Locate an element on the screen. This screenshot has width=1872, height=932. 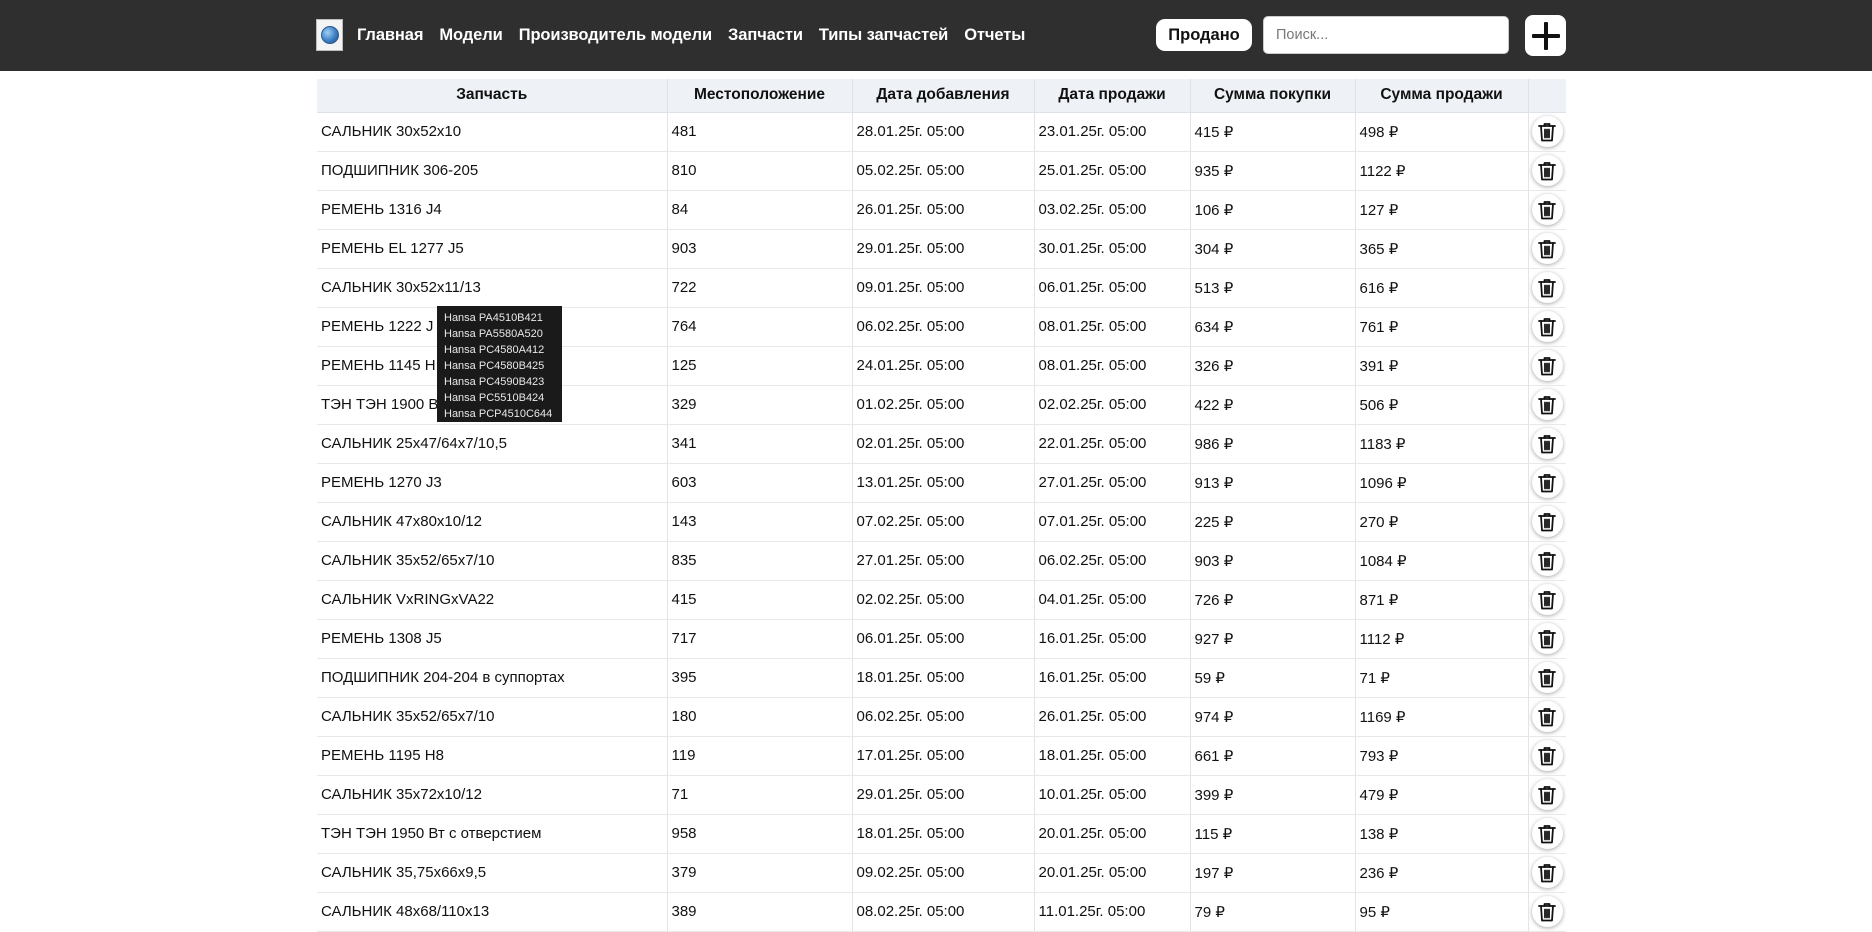
sold-button: Продано is located at coordinates (1204, 35).